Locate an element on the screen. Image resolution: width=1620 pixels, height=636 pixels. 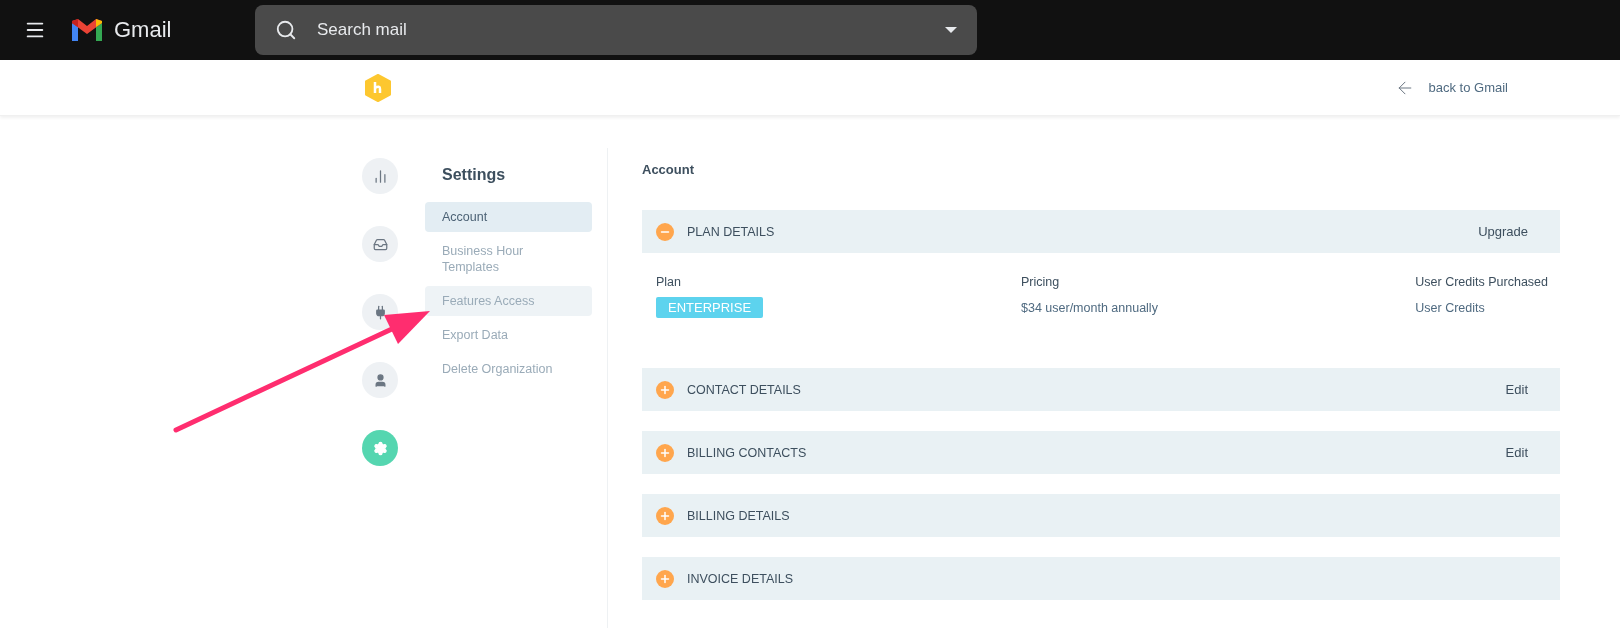
section-title: PLAN DETAILS is located at coordinates (731, 231).